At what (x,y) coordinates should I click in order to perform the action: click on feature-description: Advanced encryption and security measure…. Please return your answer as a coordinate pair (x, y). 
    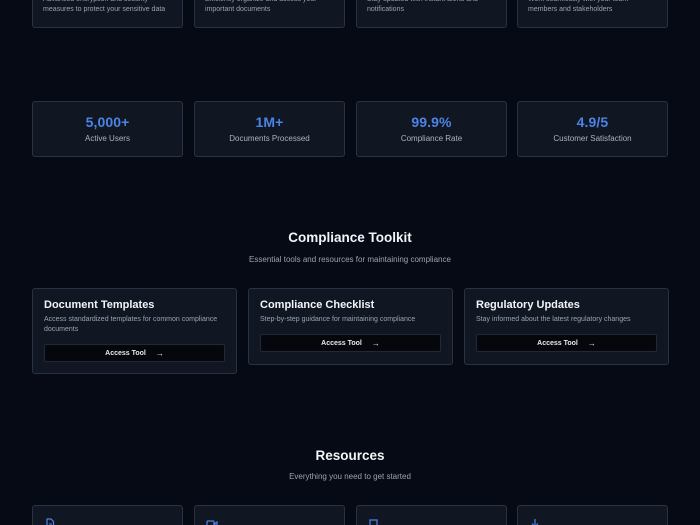
    Looking at the image, I should click on (104, 6).